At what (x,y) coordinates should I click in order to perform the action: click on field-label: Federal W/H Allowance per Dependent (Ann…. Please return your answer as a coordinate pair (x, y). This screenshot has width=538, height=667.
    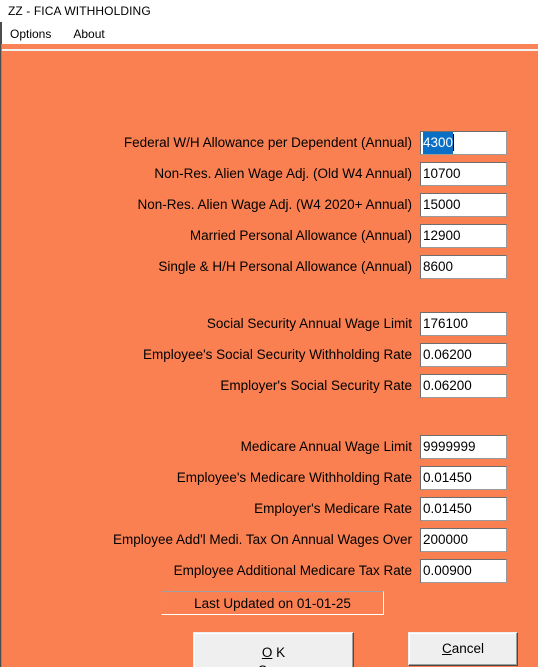
    Looking at the image, I should click on (267, 142).